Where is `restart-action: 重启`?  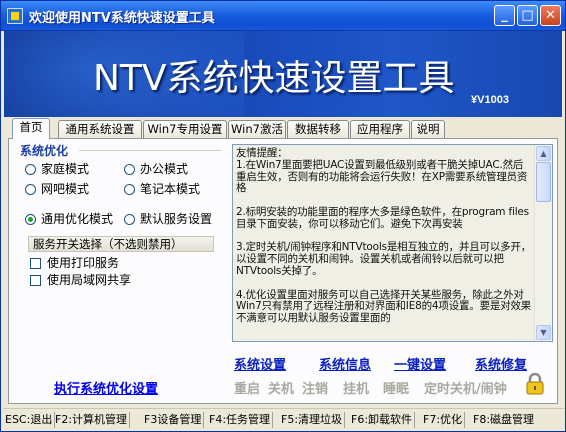
restart-action: 重启 is located at coordinates (247, 387).